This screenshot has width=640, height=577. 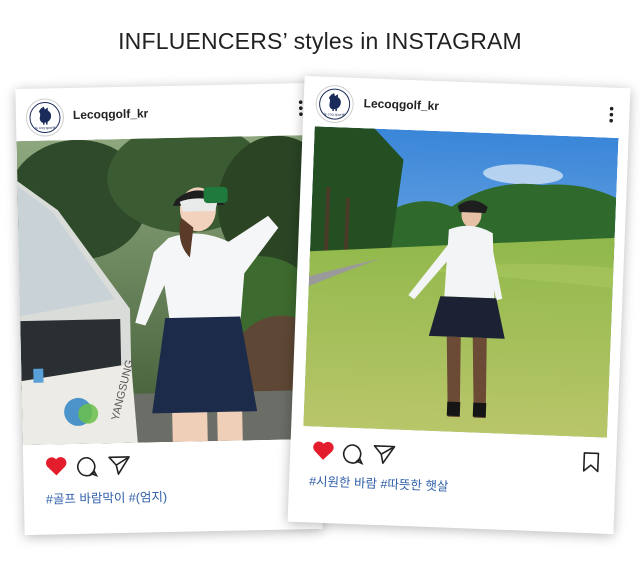 What do you see at coordinates (379, 482) in the screenshot?
I see `post-hashtags: #시원한 바람 #따뜻한 햇살` at bounding box center [379, 482].